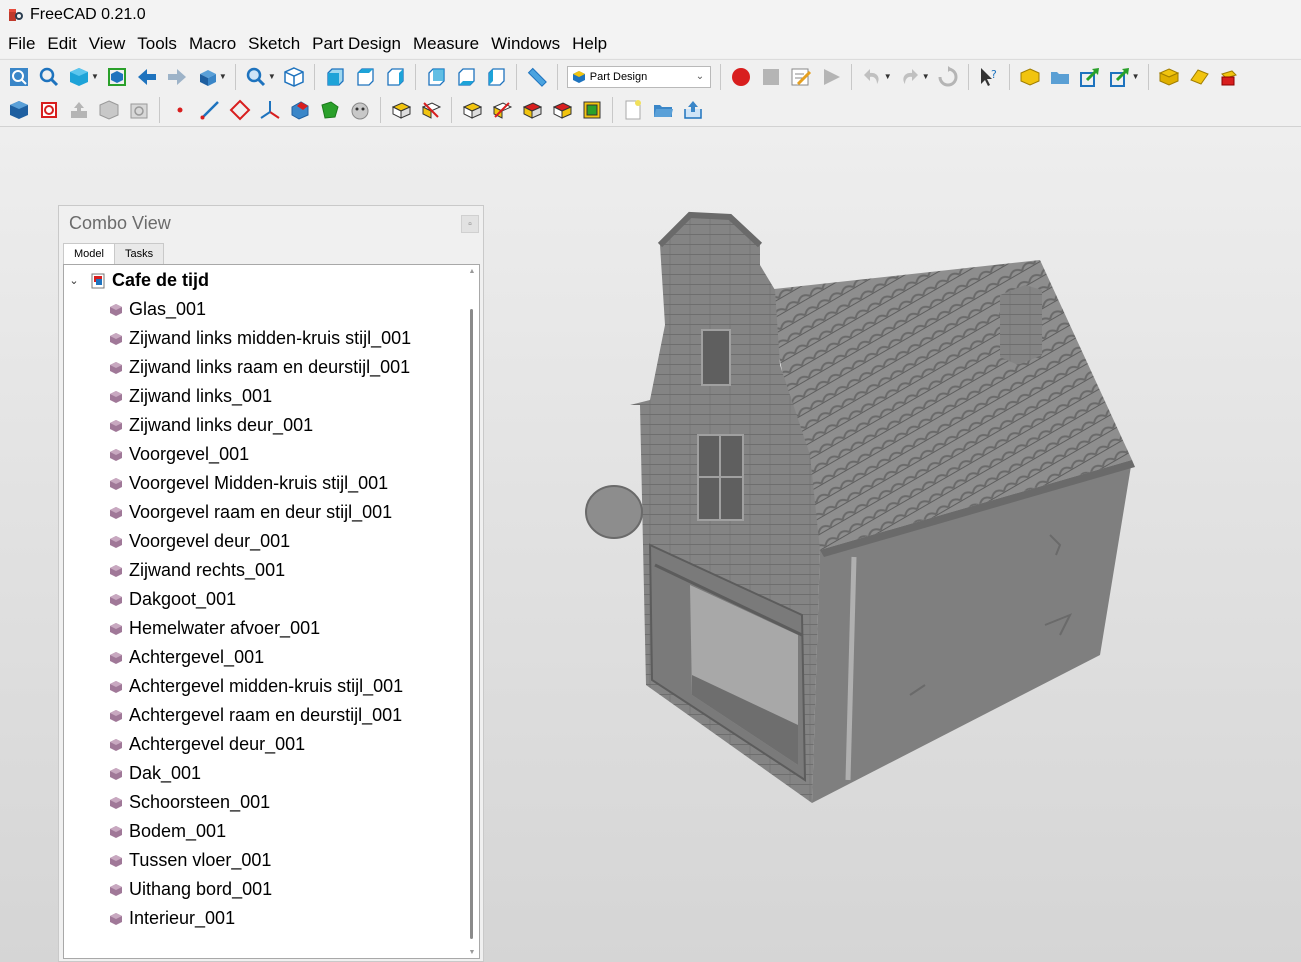 The image size is (1301, 962). What do you see at coordinates (271, 744) in the screenshot?
I see `tree-item: Achtergevel deur_001` at bounding box center [271, 744].